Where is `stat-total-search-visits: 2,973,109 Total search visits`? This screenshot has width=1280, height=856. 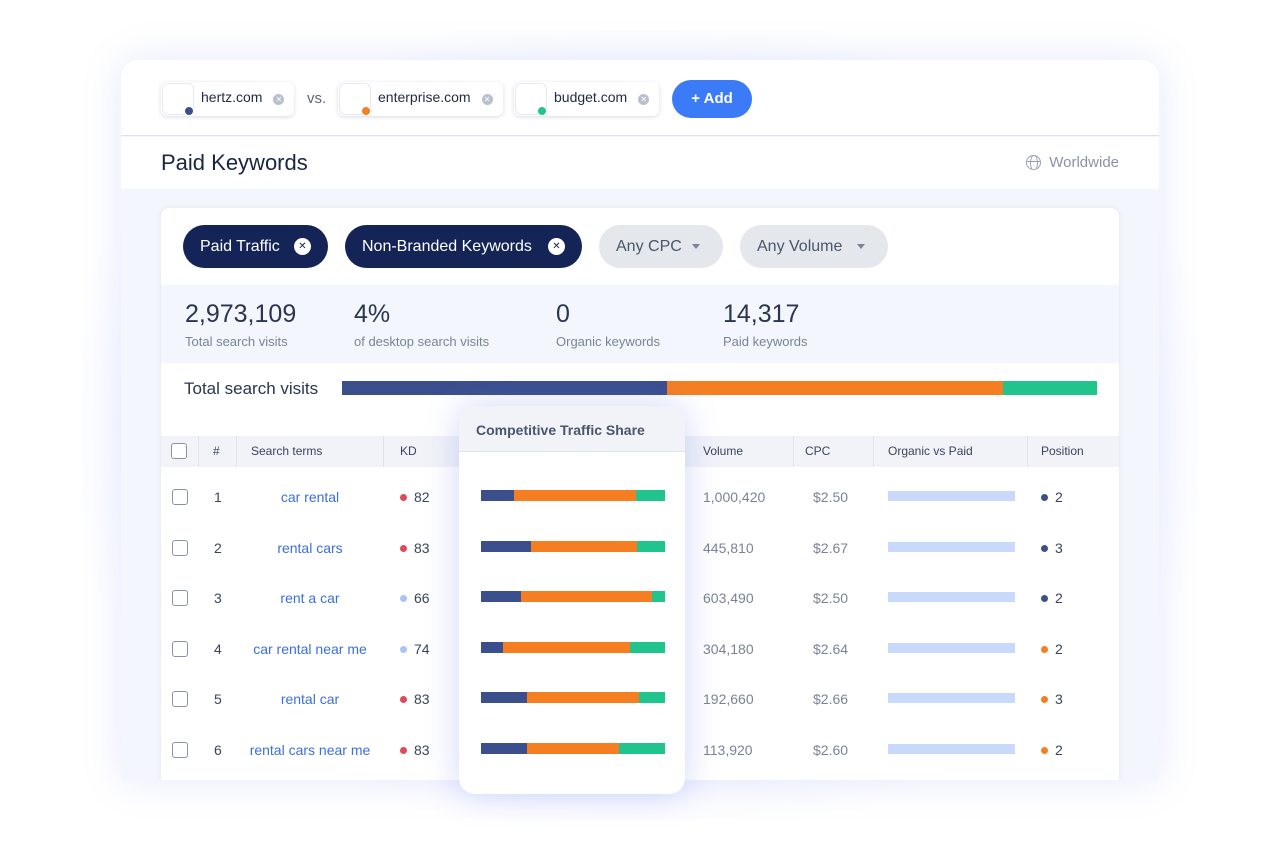 stat-total-search-visits: 2,973,109 Total search visits is located at coordinates (240, 324).